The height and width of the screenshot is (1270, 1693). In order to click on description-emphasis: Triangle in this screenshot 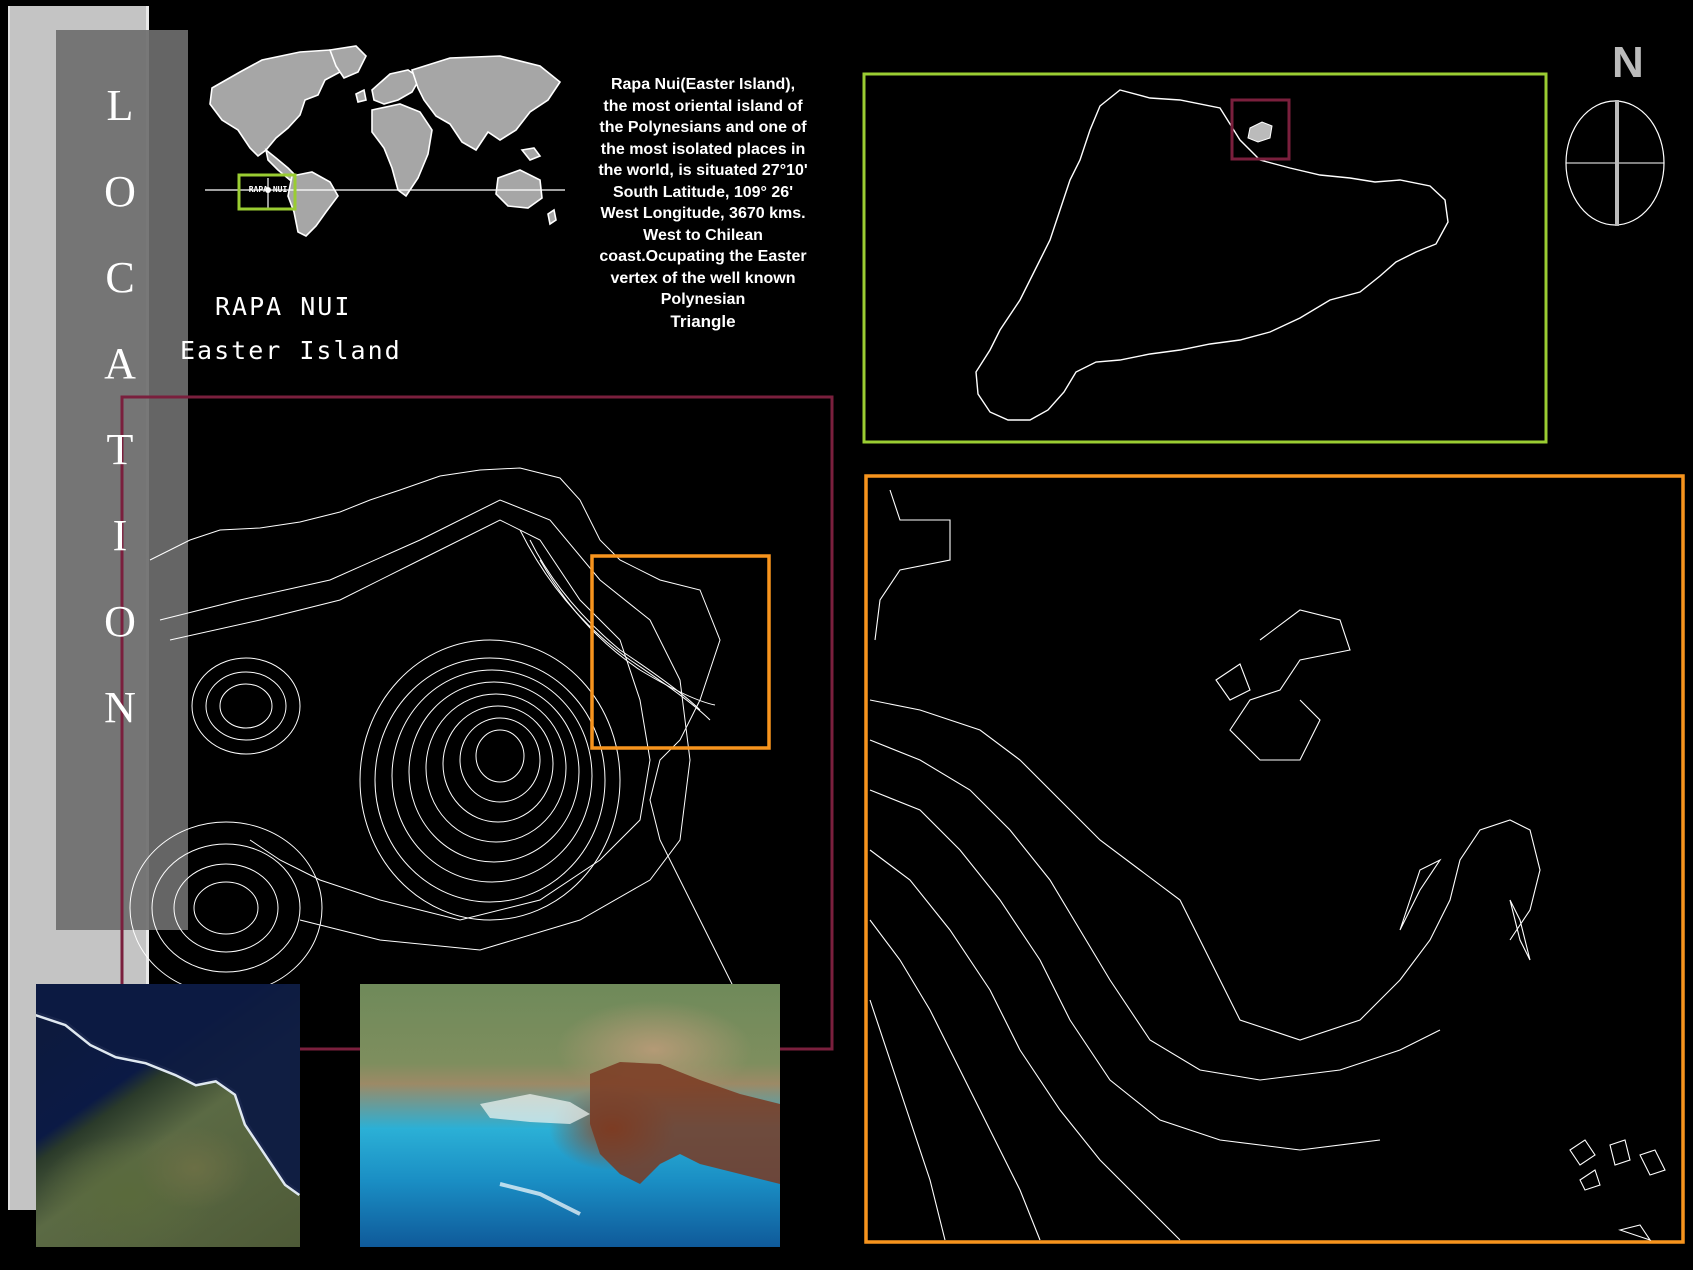, I will do `click(703, 321)`.